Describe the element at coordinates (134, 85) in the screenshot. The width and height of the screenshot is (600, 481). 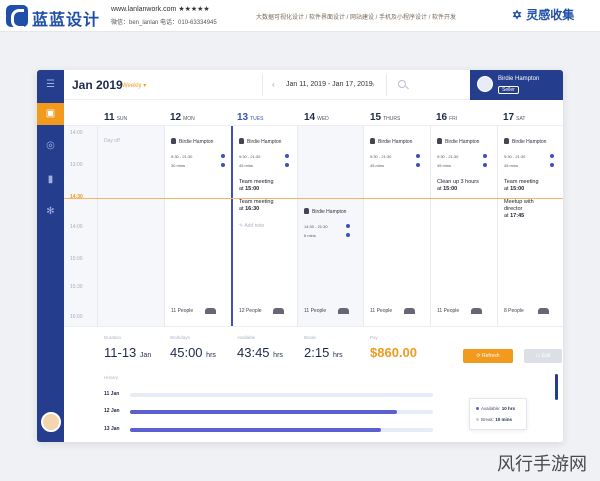
I see `view-mode-select: Weekly ▾` at that location.